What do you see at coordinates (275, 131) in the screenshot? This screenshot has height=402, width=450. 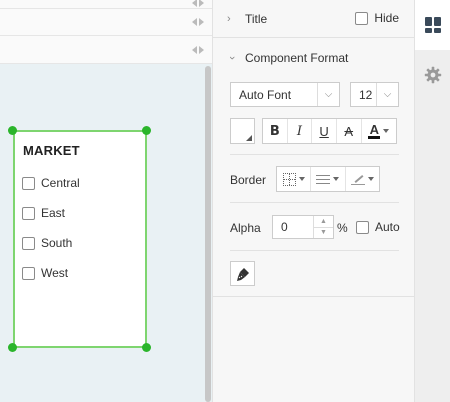 I see `bold-button: B` at bounding box center [275, 131].